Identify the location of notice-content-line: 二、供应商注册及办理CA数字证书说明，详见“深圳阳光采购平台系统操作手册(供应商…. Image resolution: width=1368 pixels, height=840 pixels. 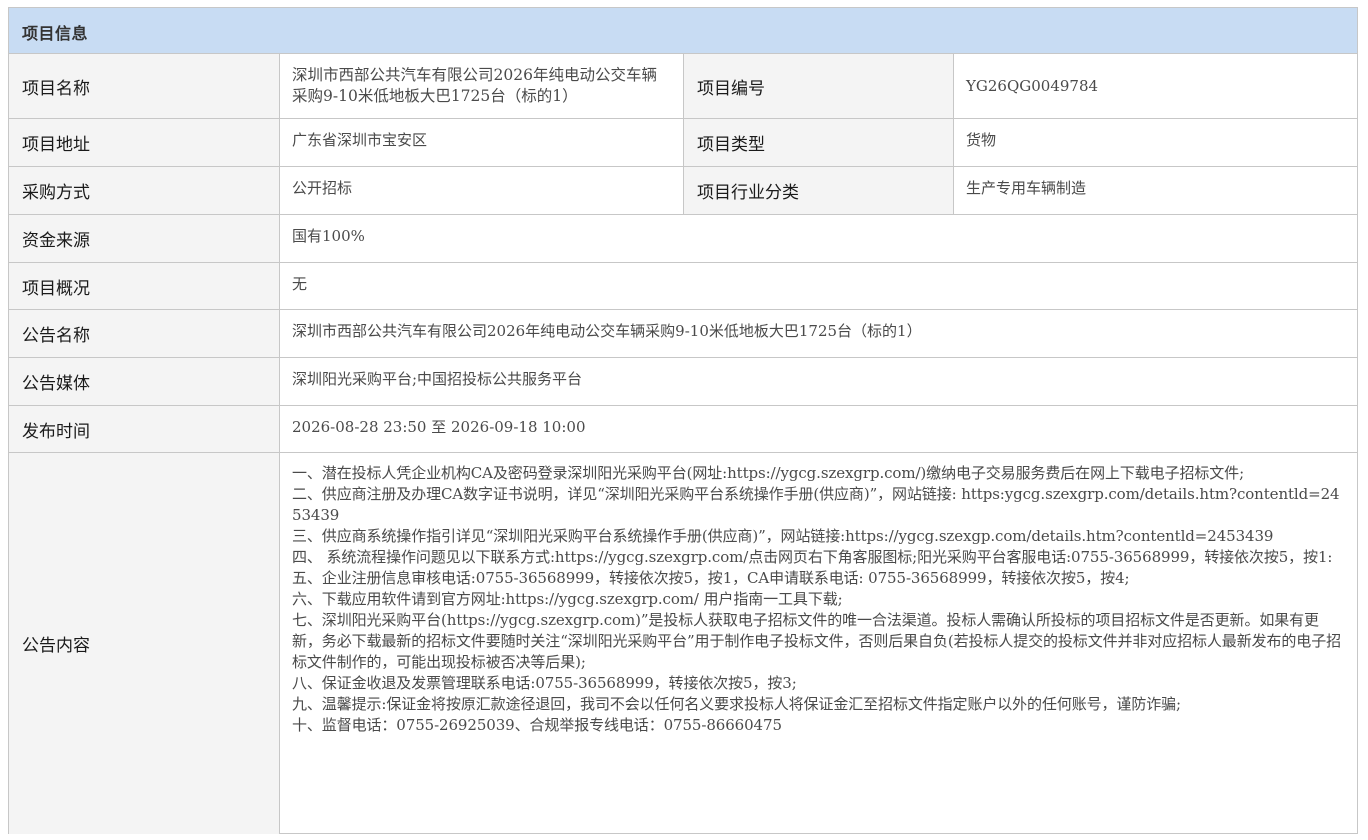
(816, 504).